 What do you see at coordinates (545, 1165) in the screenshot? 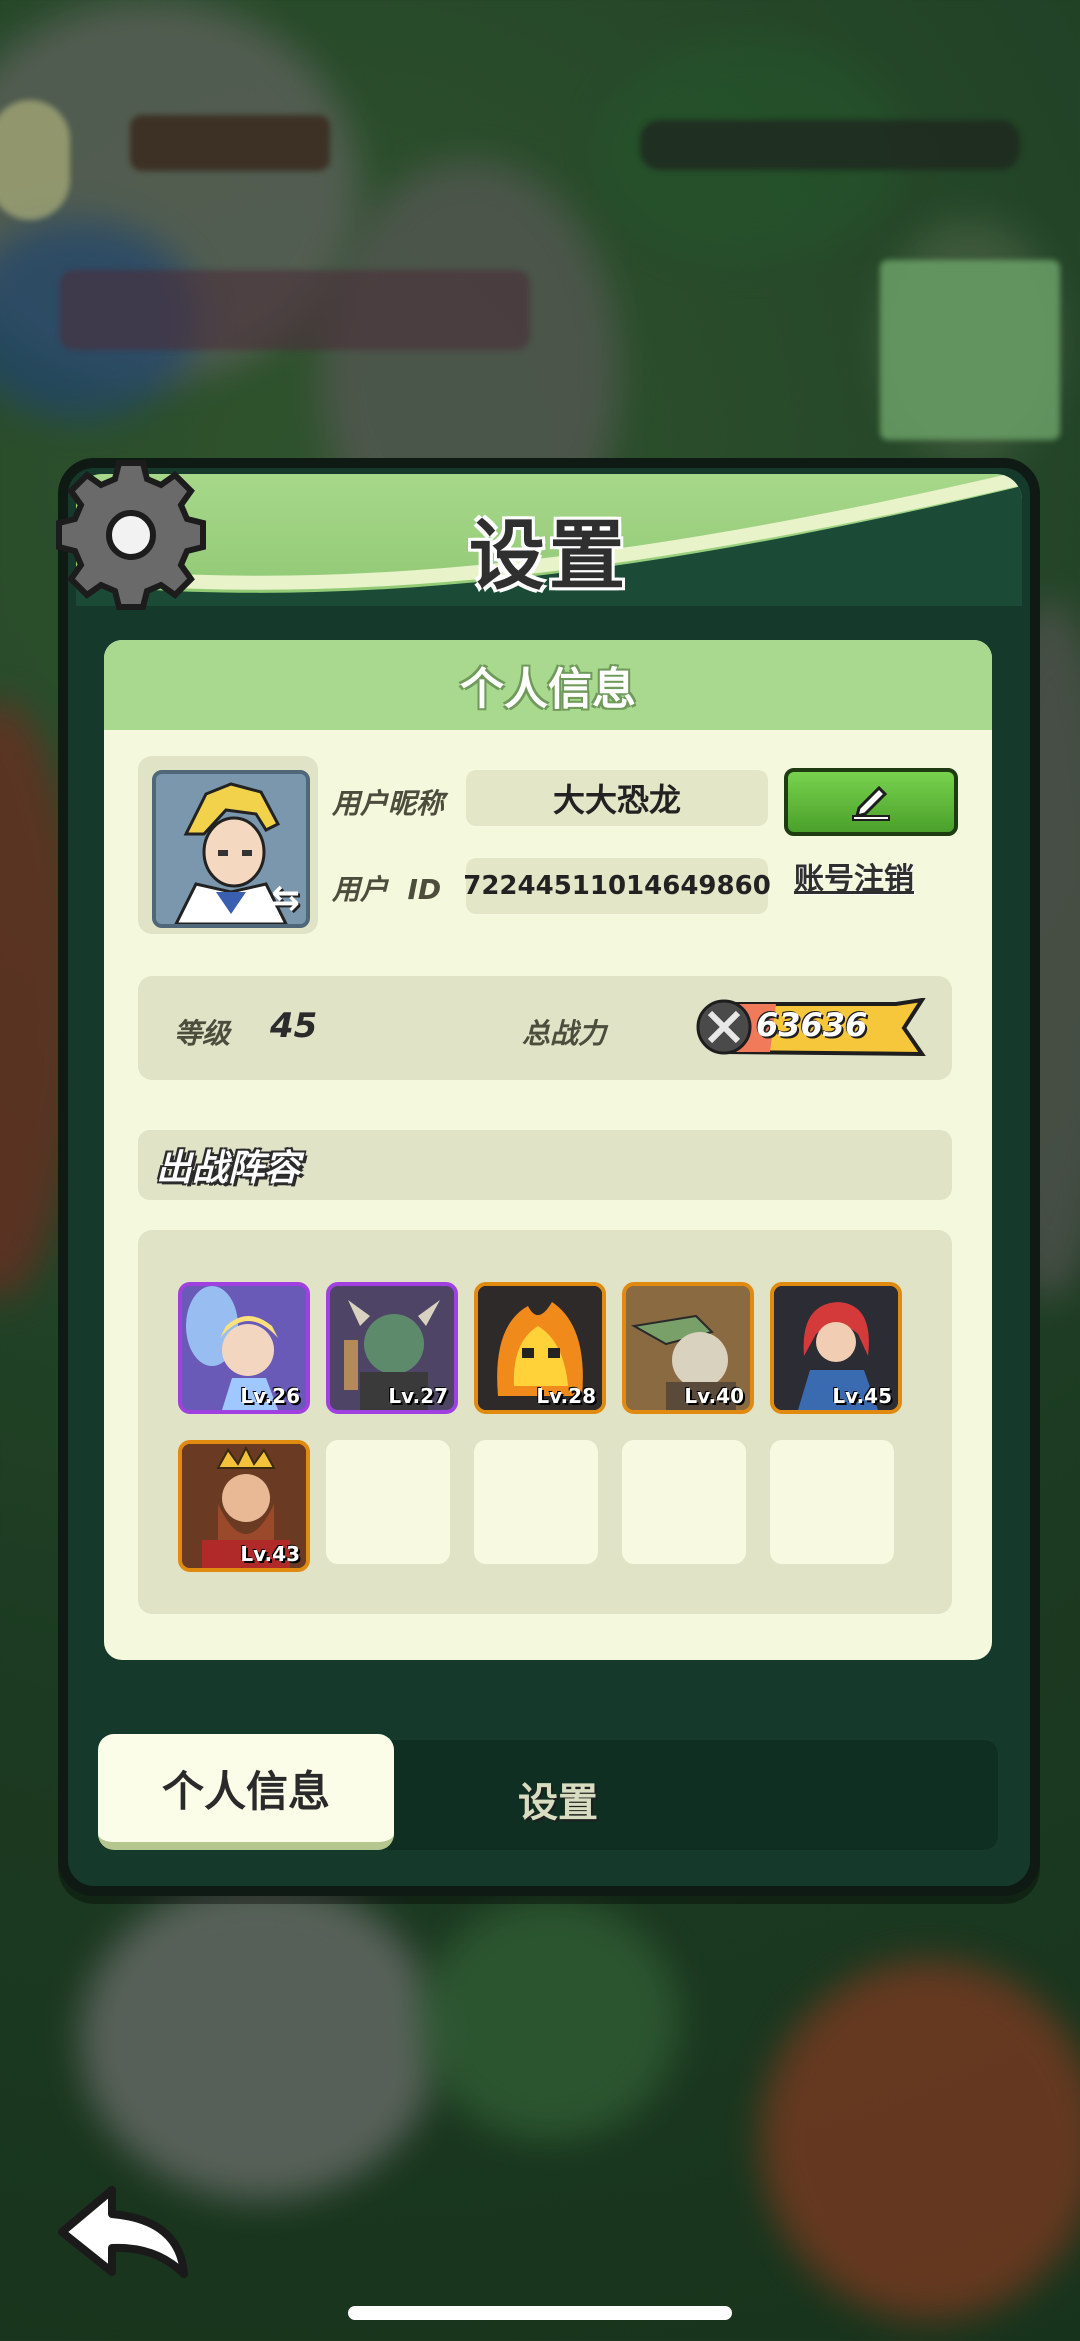
I see `lineup-header: 出战阵容` at bounding box center [545, 1165].